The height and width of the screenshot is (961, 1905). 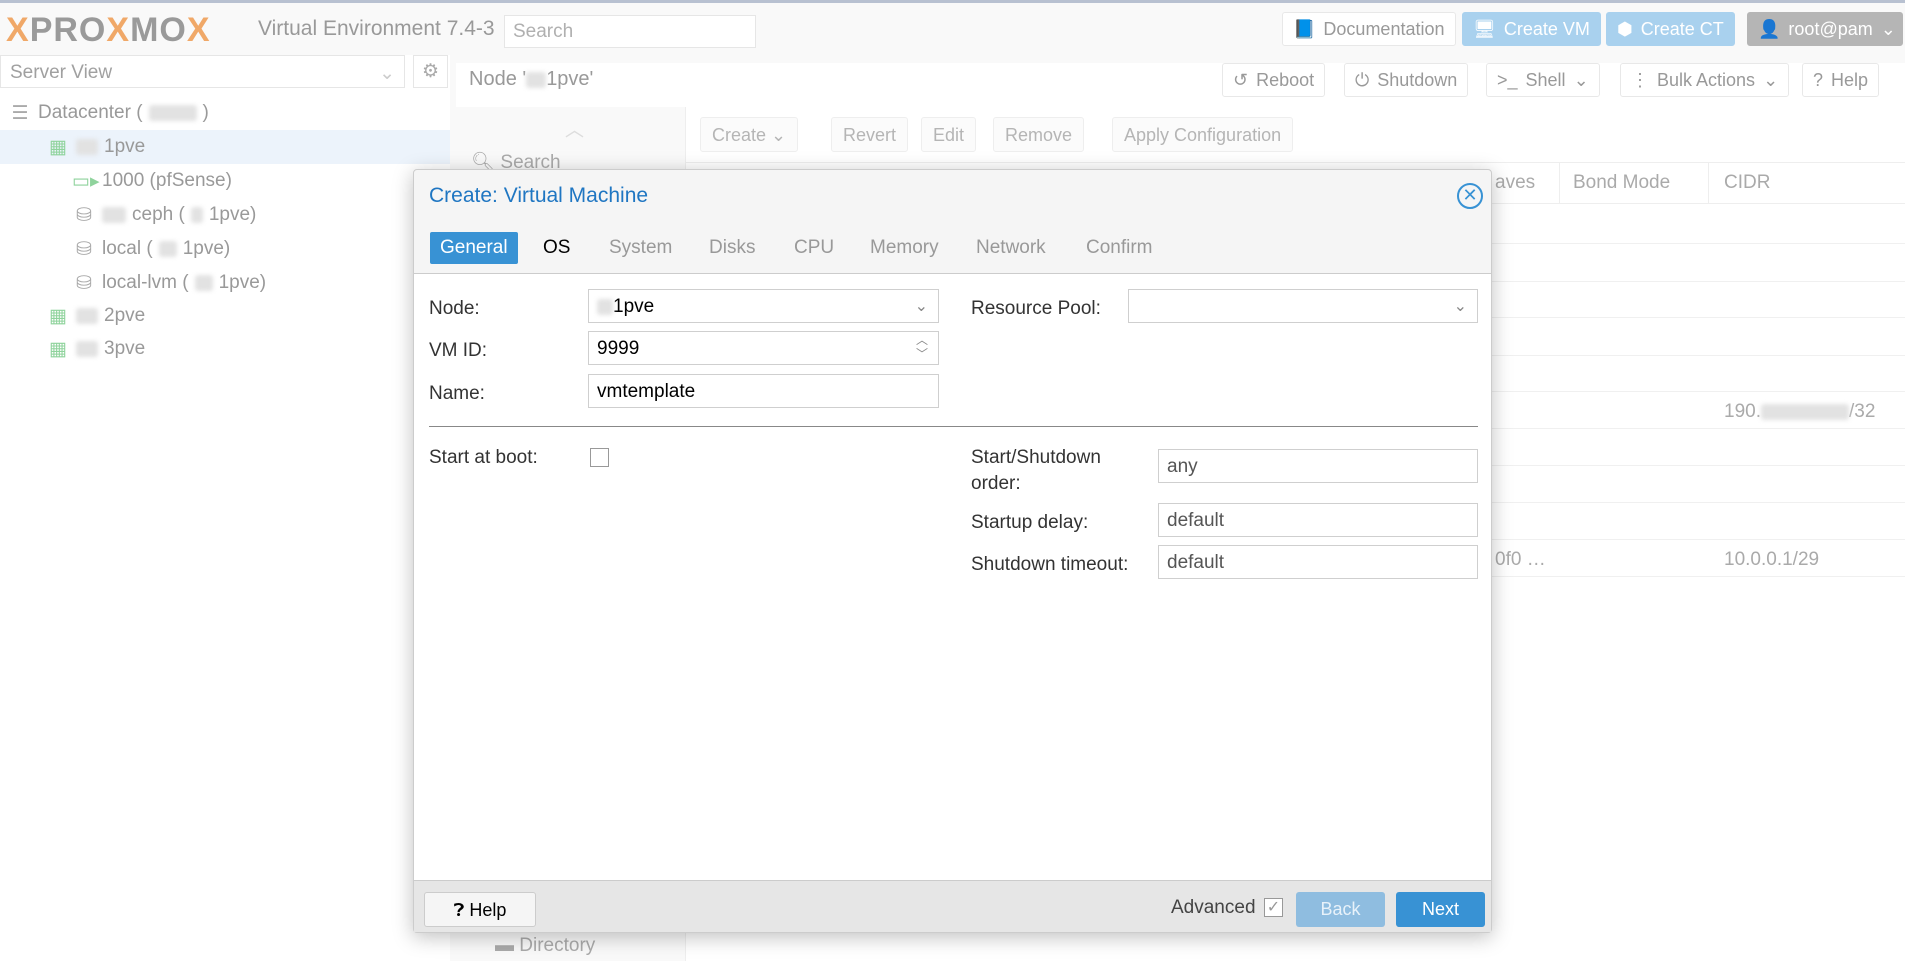 What do you see at coordinates (1303, 306) in the screenshot?
I see `resource-pool-select: ⌄` at bounding box center [1303, 306].